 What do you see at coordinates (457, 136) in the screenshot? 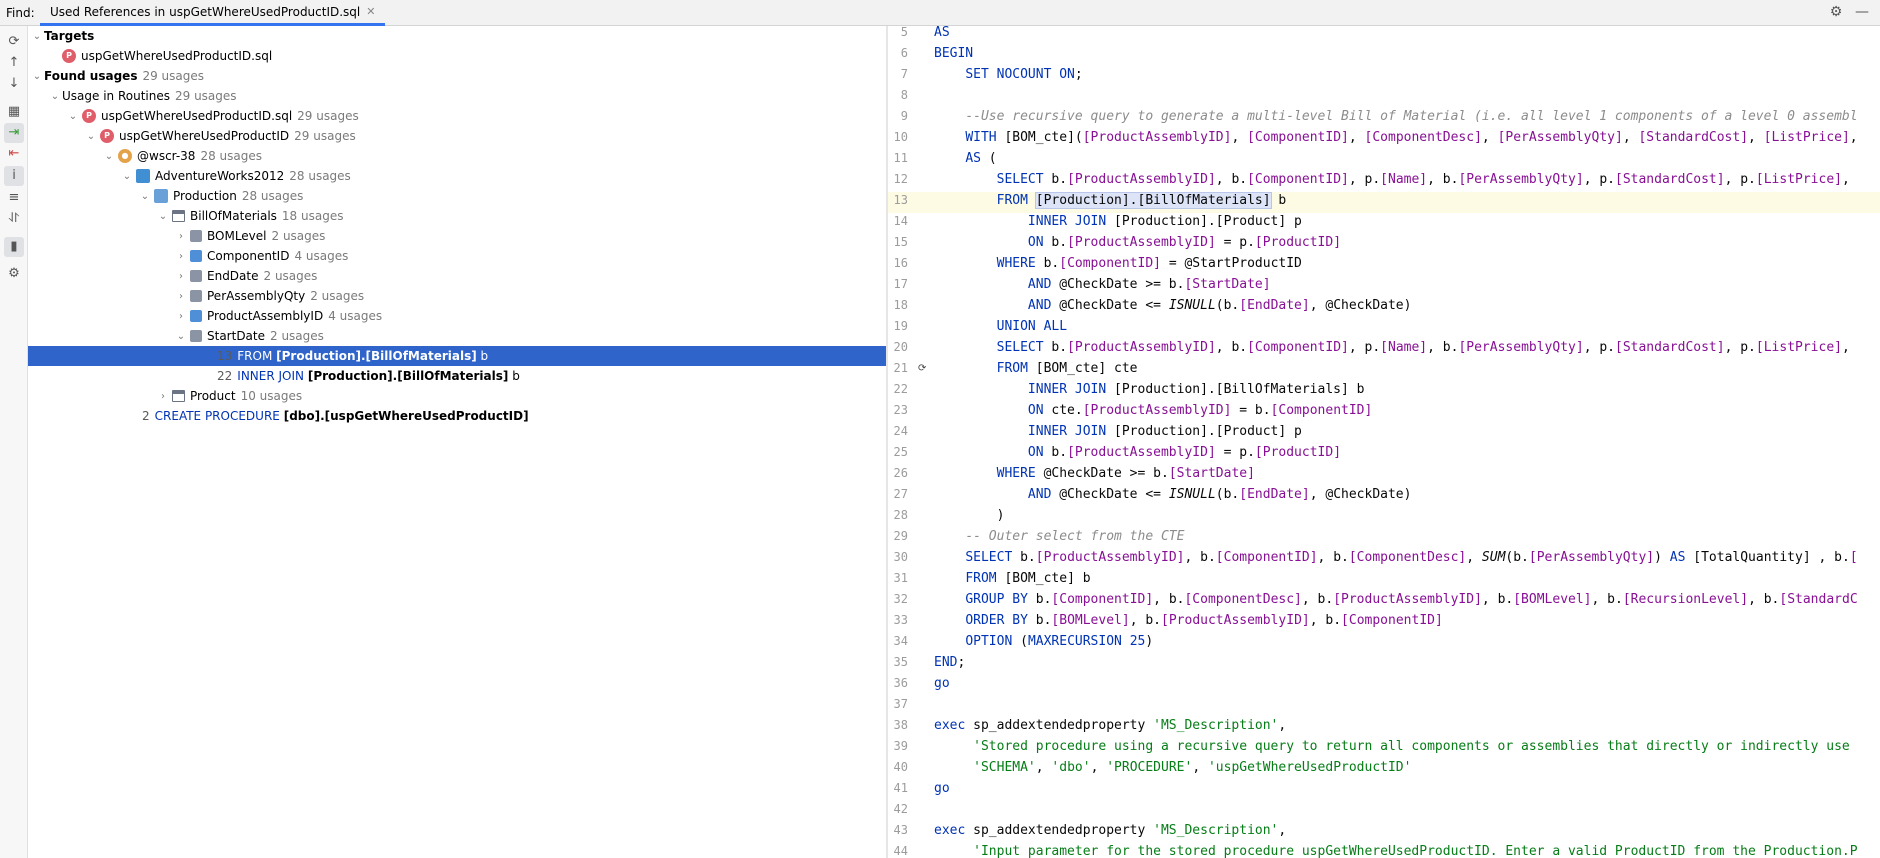
I see `tree-node-procedure: ⌄ P uspGetWhereUsedProductID 29 usages` at bounding box center [457, 136].